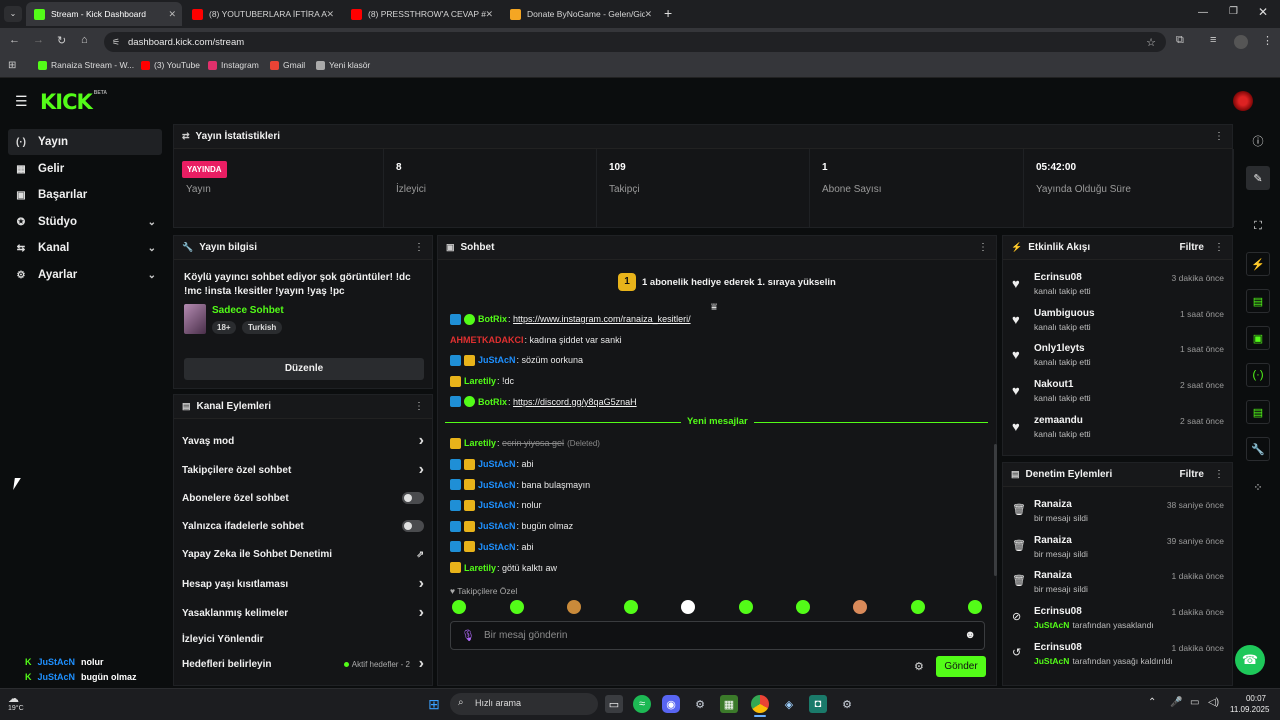 The width and height of the screenshot is (1280, 720). I want to click on scrollbar, so click(995, 510).